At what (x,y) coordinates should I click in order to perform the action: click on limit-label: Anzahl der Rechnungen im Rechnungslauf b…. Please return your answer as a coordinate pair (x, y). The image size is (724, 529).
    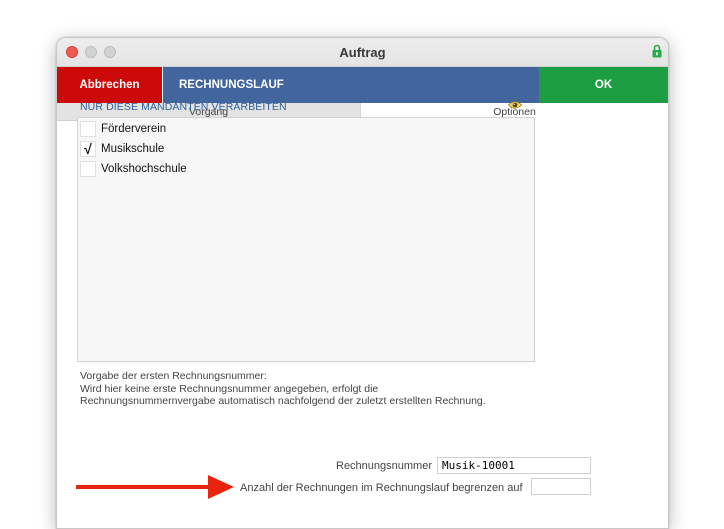
    Looking at the image, I should click on (381, 488).